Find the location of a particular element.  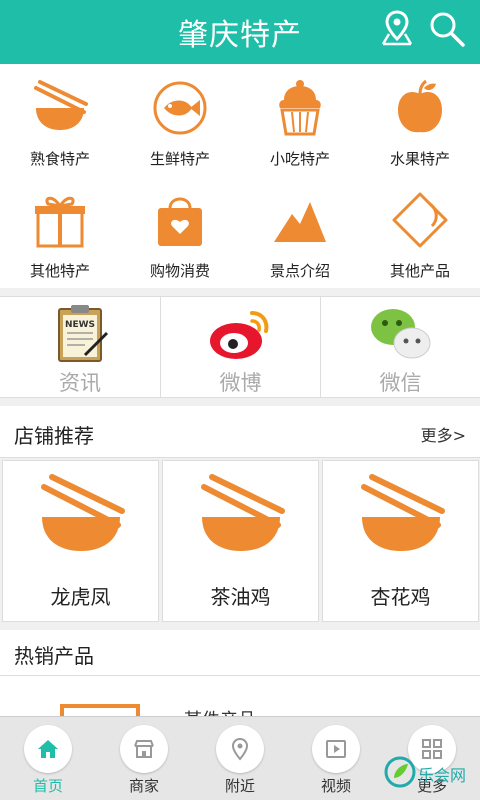

shopping-bag-icon is located at coordinates (180, 221).